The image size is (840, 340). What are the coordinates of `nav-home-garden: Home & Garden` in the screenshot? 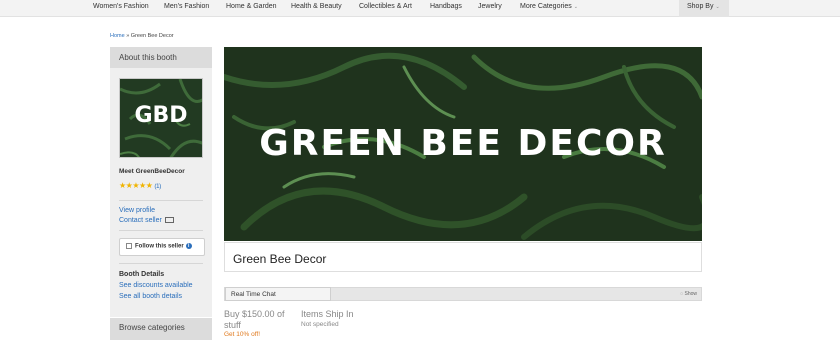 It's located at (251, 6).